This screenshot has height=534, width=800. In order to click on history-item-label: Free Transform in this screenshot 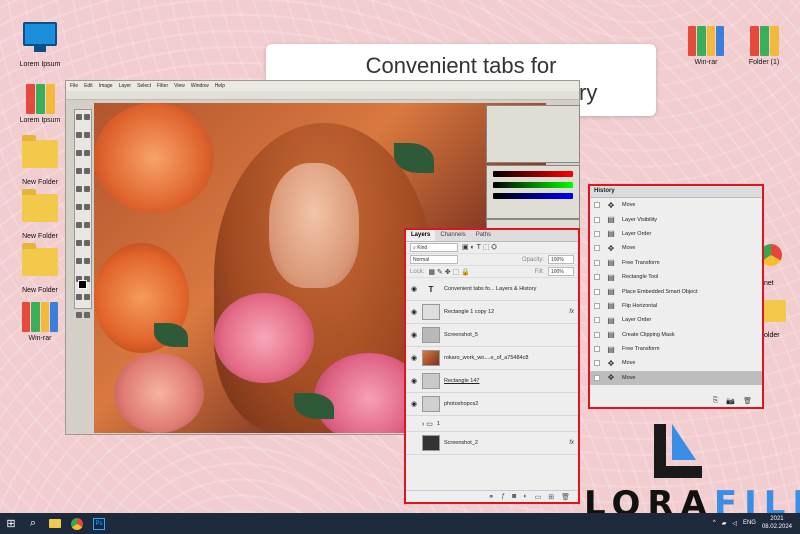, I will do `click(641, 349)`.